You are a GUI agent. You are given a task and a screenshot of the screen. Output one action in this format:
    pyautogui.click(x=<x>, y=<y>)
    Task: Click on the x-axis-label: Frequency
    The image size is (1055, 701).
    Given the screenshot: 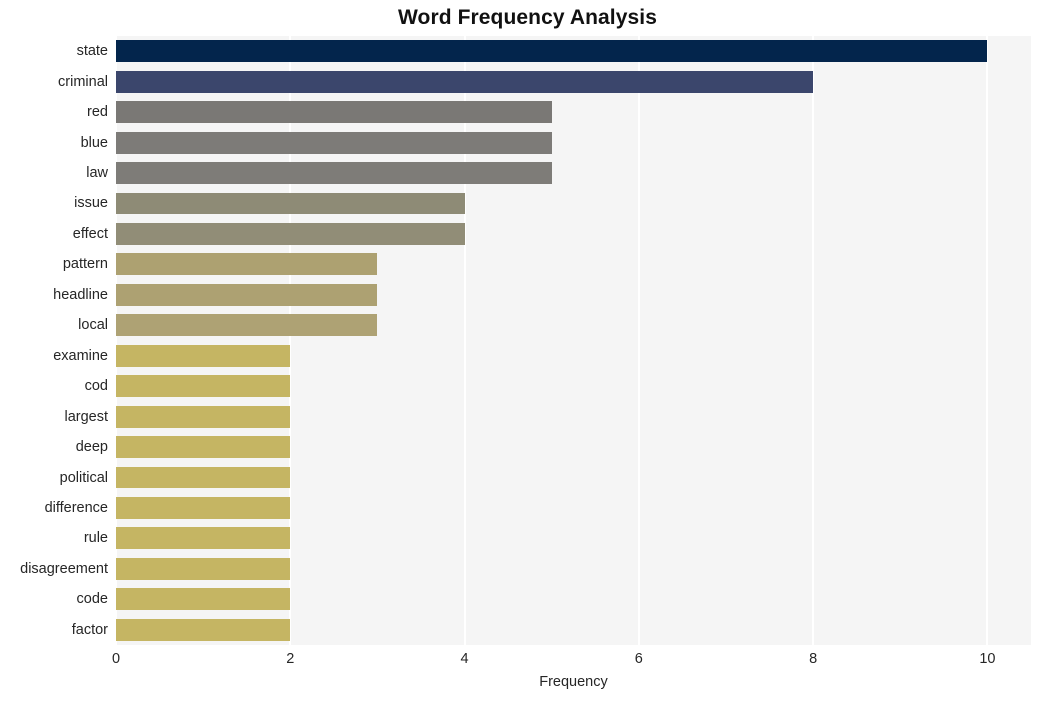 What is the action you would take?
    pyautogui.click(x=573, y=682)
    